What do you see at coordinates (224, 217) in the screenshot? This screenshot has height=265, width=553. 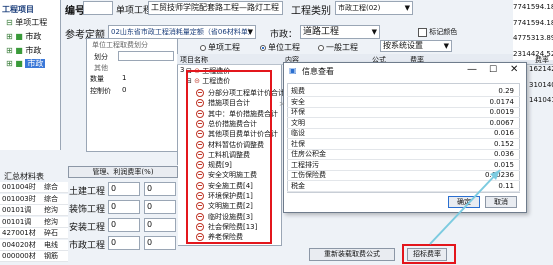 I see `fee-item: 临时设施费[3]` at bounding box center [224, 217].